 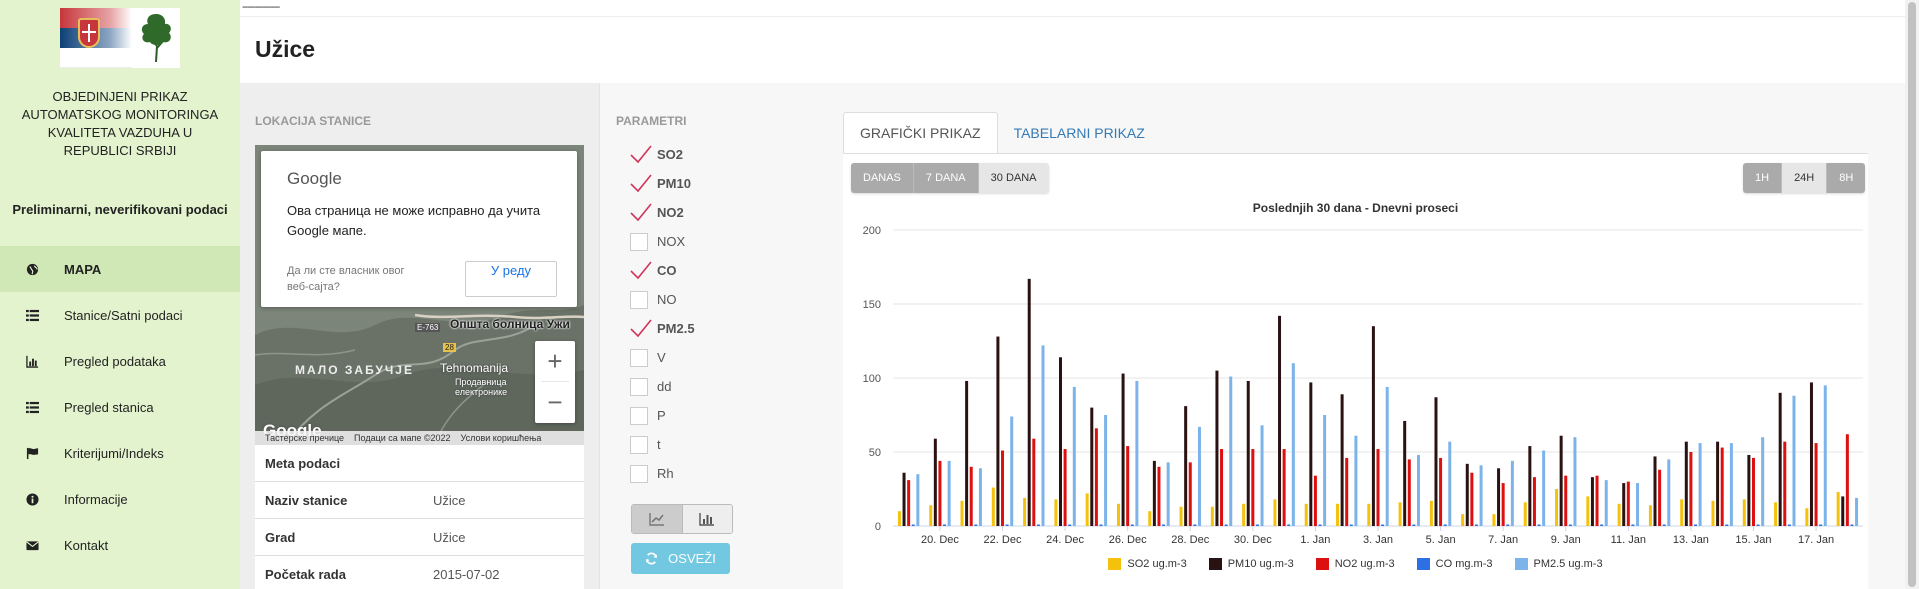 What do you see at coordinates (1355, 564) in the screenshot?
I see `legend-item: NO2 ug.m-3` at bounding box center [1355, 564].